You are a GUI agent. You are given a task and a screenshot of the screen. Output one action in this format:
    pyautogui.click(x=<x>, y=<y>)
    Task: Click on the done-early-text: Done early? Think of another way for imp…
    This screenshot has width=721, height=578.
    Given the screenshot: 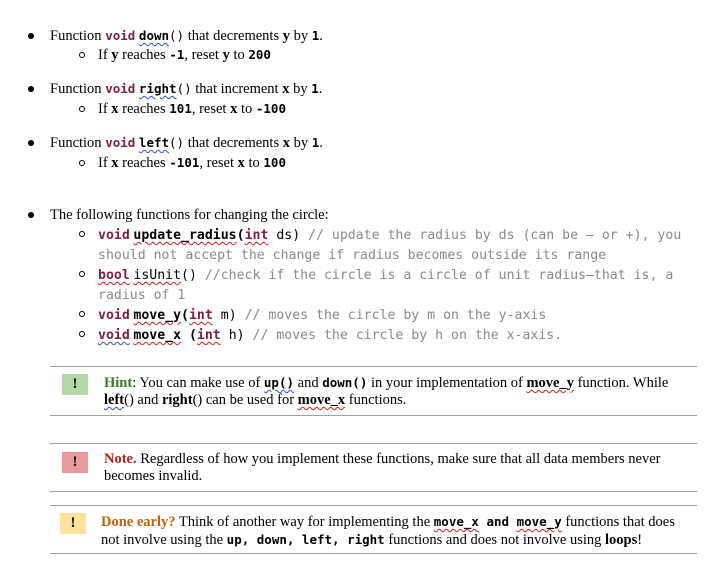 What is the action you would take?
    pyautogui.click(x=388, y=531)
    